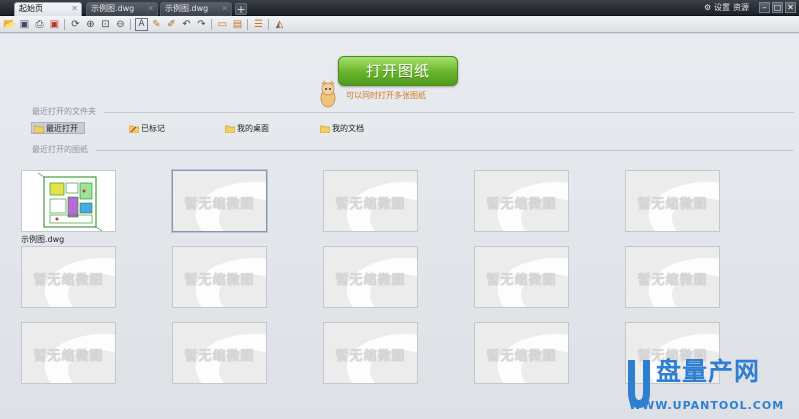 This screenshot has height=419, width=799. I want to click on print-icon: ⎙, so click(39, 24).